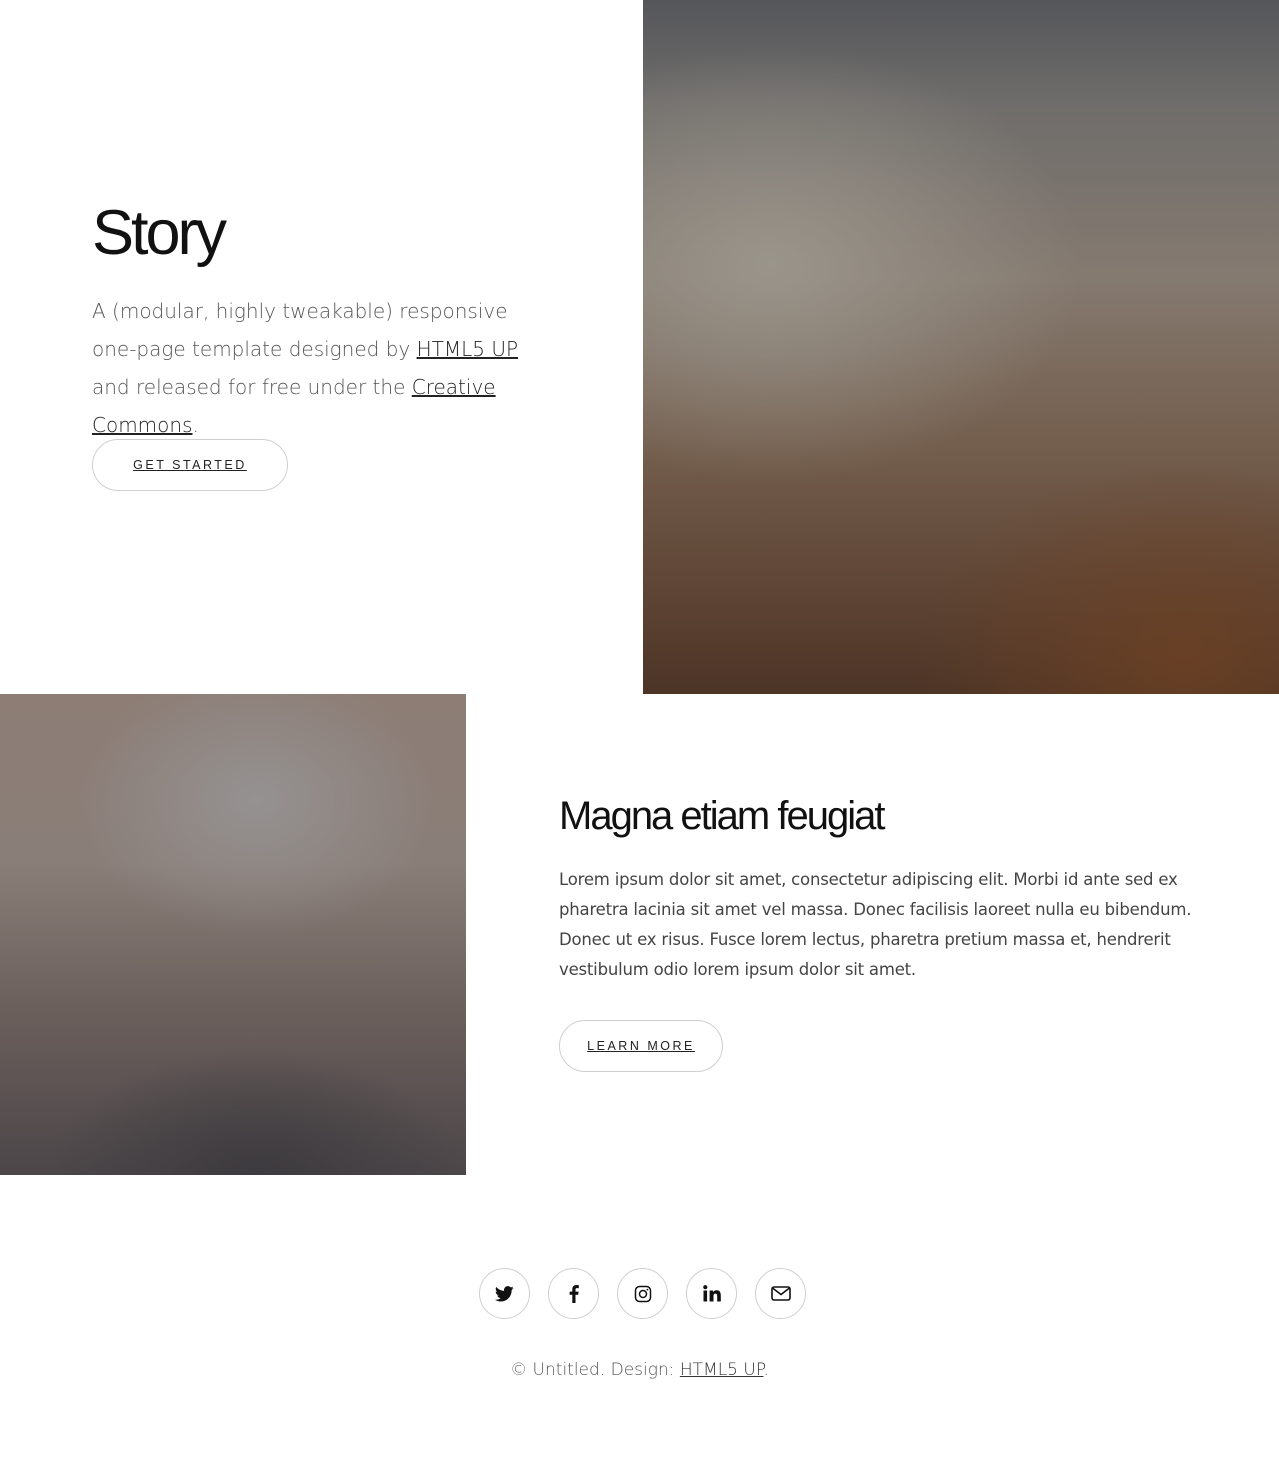  I want to click on email-button, so click(780, 1293).